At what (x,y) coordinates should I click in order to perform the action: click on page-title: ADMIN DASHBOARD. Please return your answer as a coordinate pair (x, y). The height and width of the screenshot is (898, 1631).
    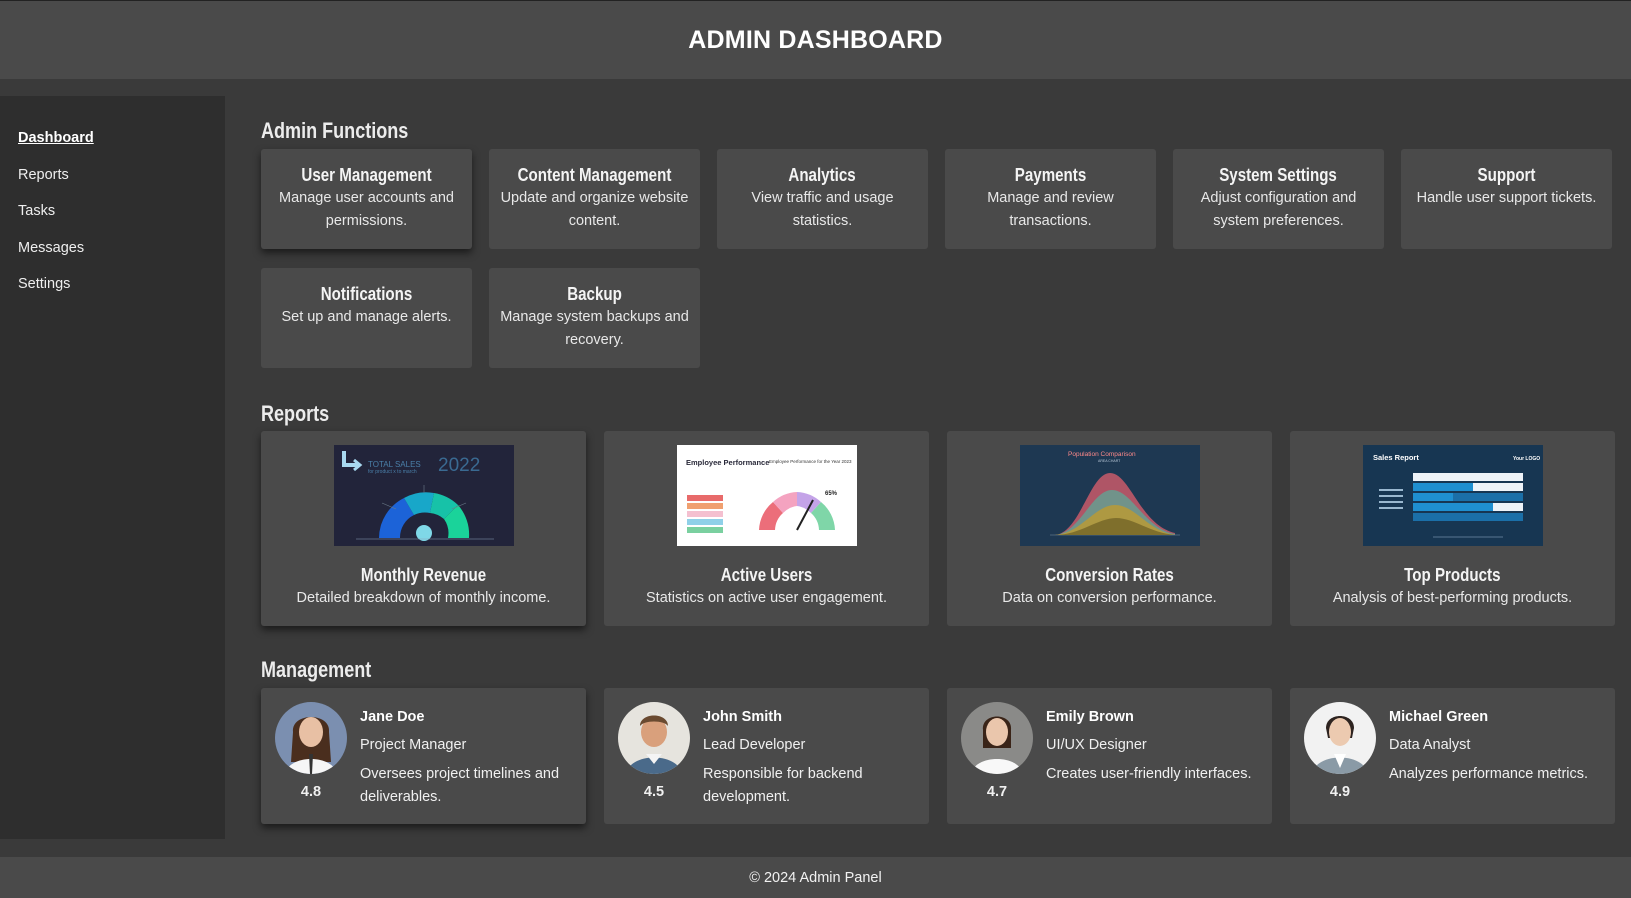
    Looking at the image, I should click on (815, 39).